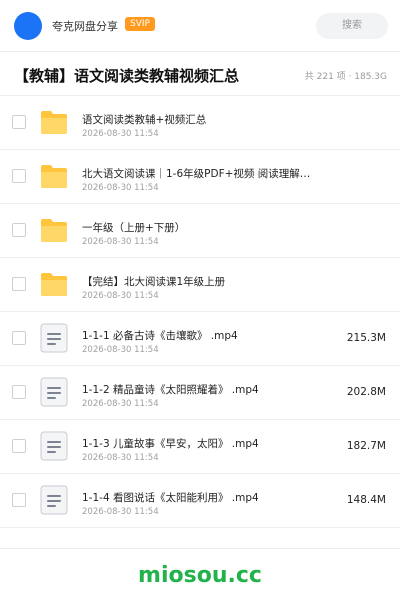 This screenshot has height=600, width=400. What do you see at coordinates (140, 24) in the screenshot?
I see `svip-badge: SVIP` at bounding box center [140, 24].